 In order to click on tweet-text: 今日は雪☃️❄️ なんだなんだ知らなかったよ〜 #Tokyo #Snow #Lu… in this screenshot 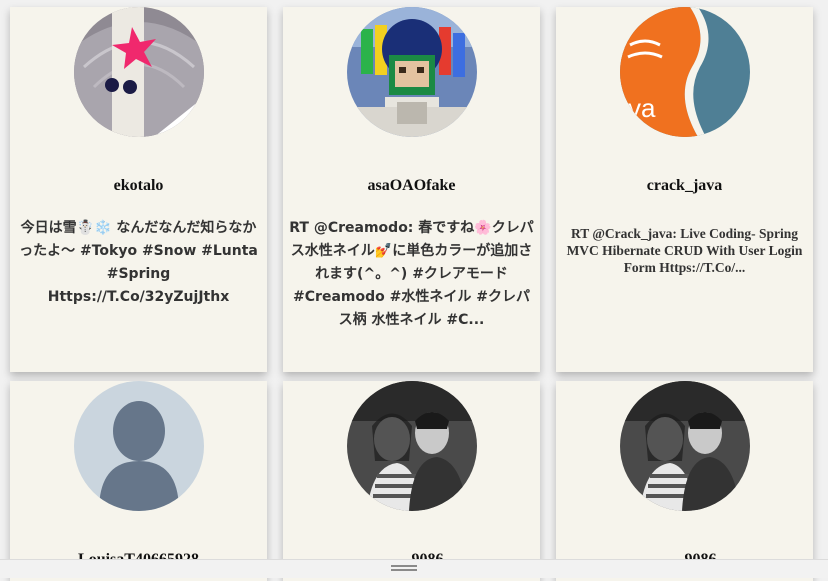, I will do `click(138, 262)`.